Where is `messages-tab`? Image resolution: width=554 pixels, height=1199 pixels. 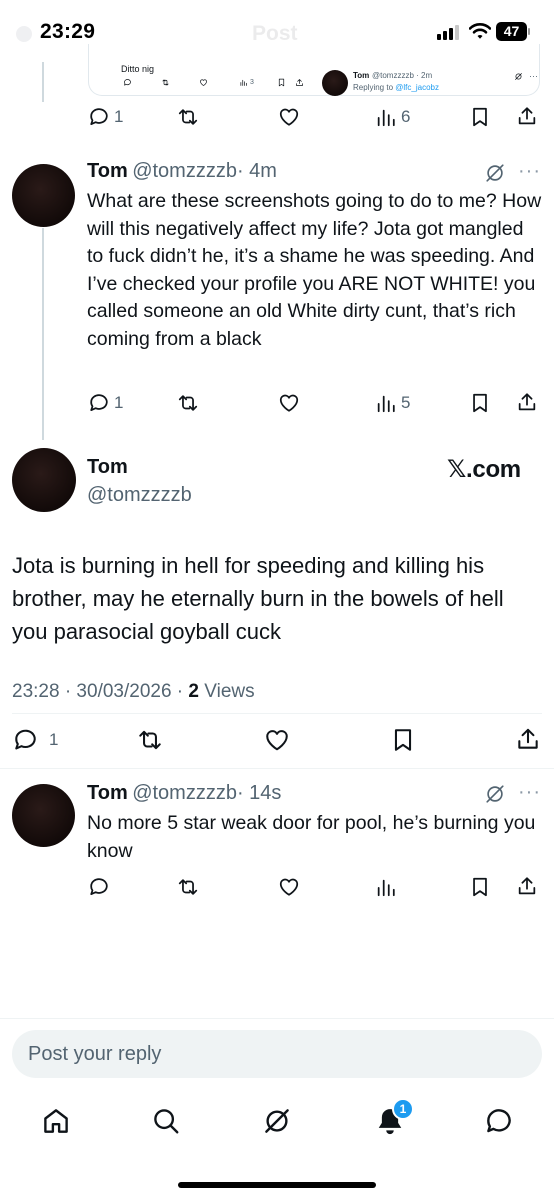 messages-tab is located at coordinates (499, 1121).